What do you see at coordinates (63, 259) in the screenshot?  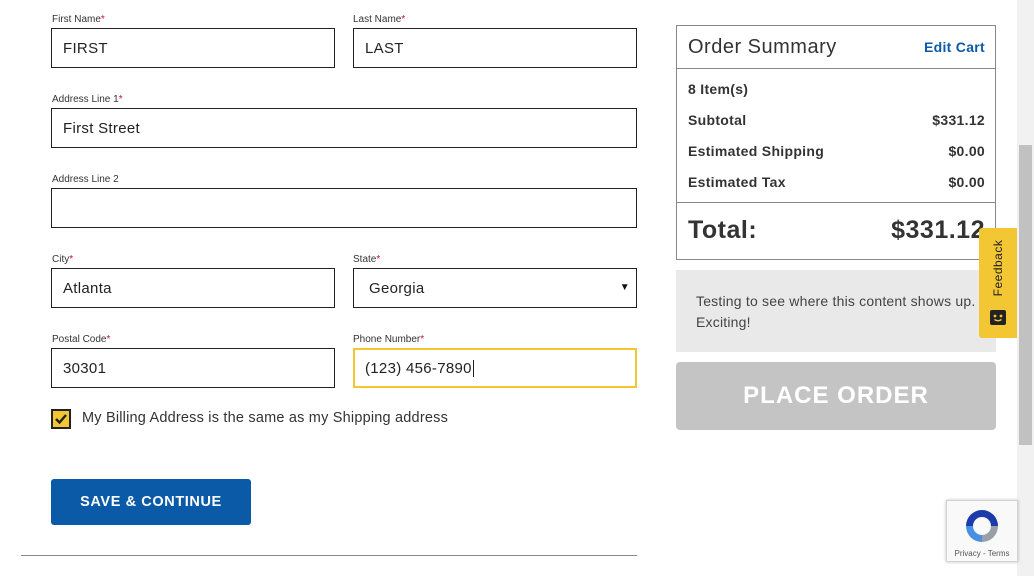 I see `city-label: City*` at bounding box center [63, 259].